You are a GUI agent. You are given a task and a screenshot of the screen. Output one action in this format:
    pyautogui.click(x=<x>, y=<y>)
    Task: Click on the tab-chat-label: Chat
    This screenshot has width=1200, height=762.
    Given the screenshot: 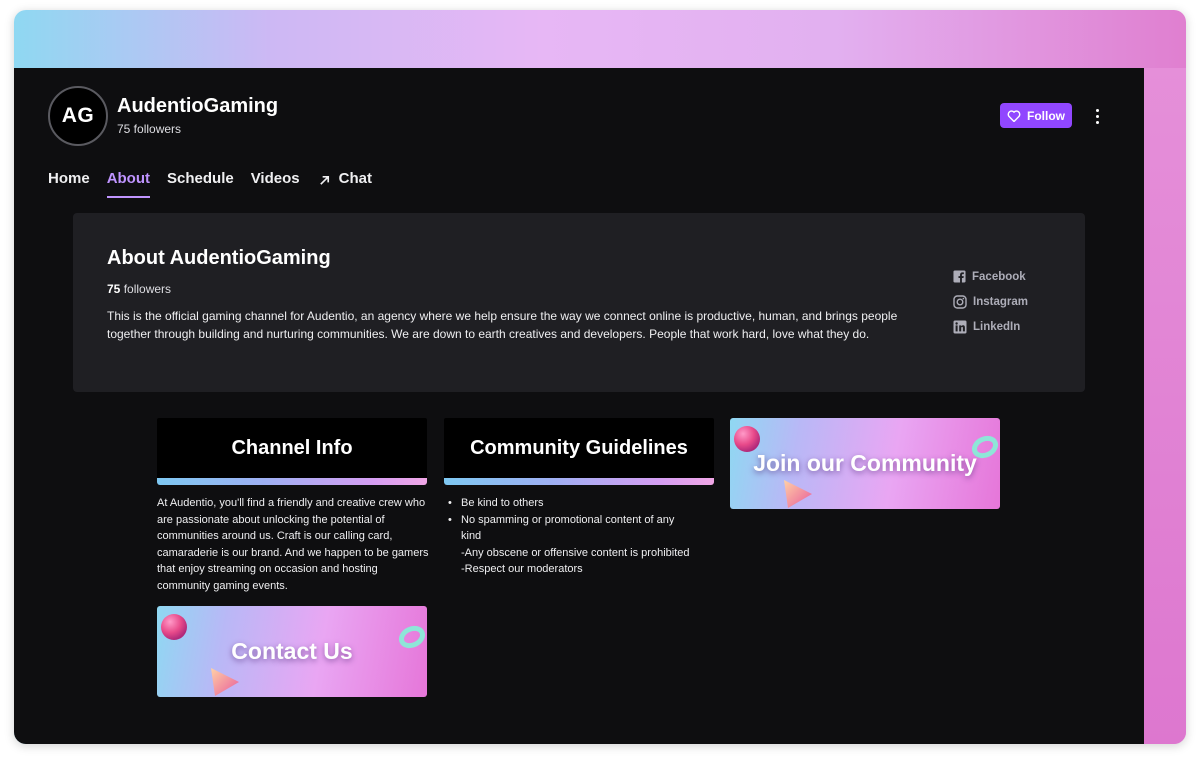 What is the action you would take?
    pyautogui.click(x=355, y=178)
    